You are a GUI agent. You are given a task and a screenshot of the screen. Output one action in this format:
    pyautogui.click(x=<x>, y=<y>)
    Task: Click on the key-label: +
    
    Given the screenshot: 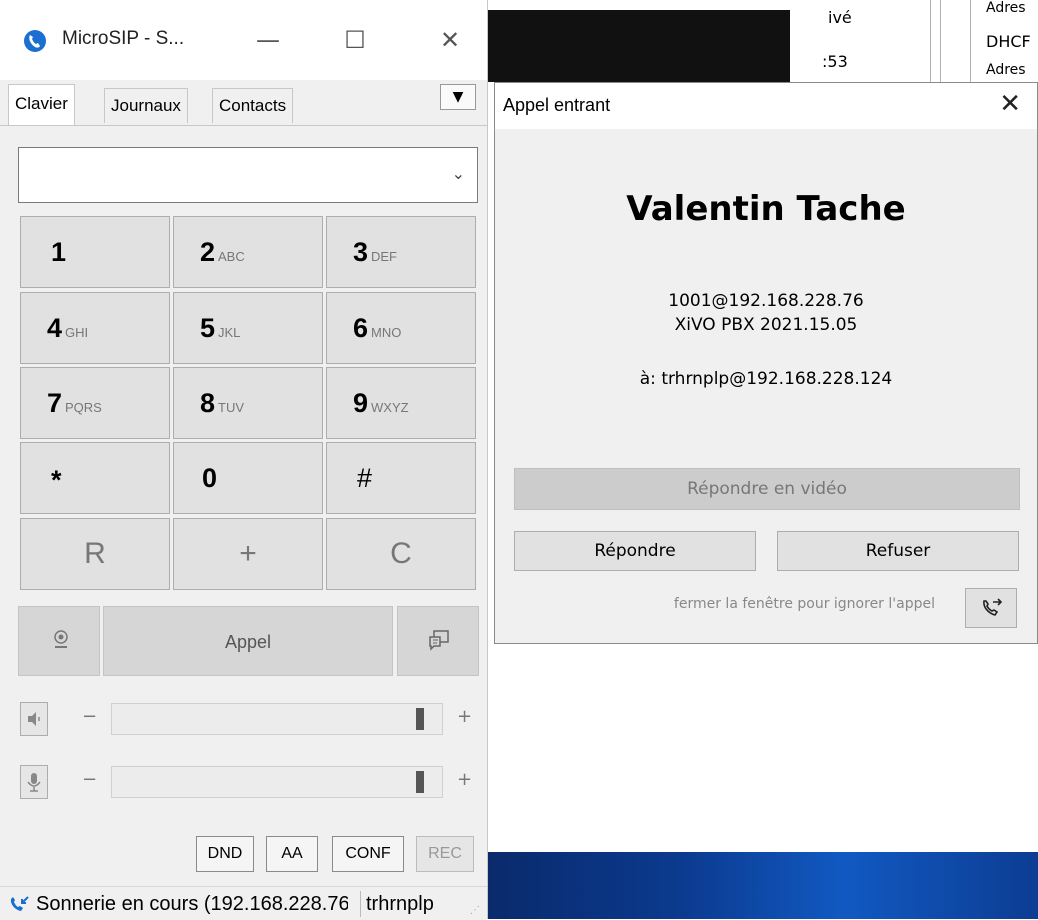 What is the action you would take?
    pyautogui.click(x=248, y=553)
    